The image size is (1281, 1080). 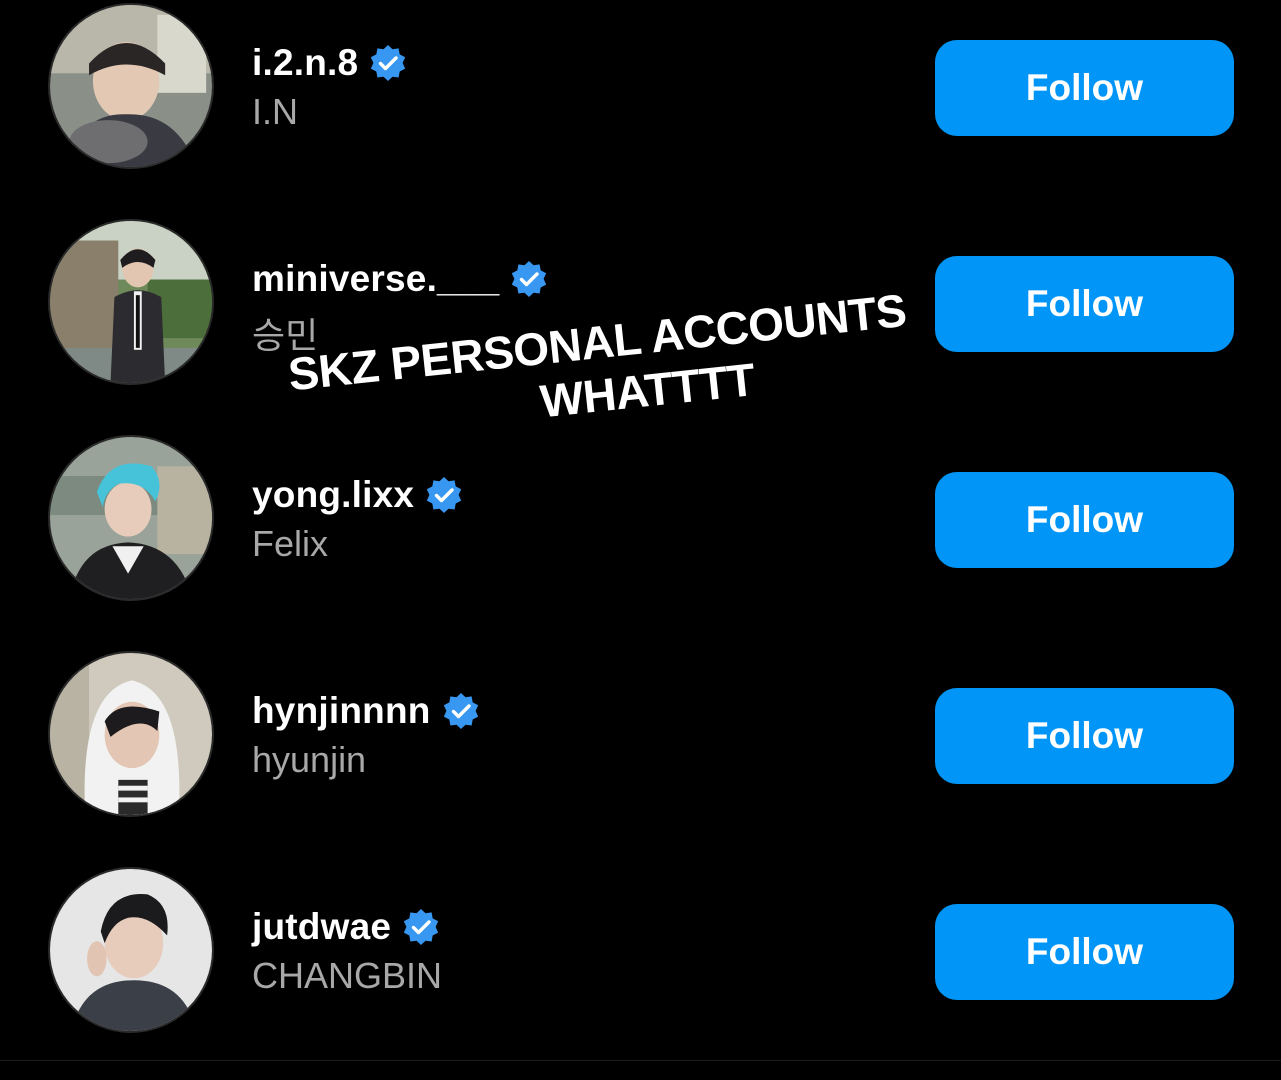 What do you see at coordinates (582, 307) in the screenshot?
I see `account-names: miniverse.___ 승민` at bounding box center [582, 307].